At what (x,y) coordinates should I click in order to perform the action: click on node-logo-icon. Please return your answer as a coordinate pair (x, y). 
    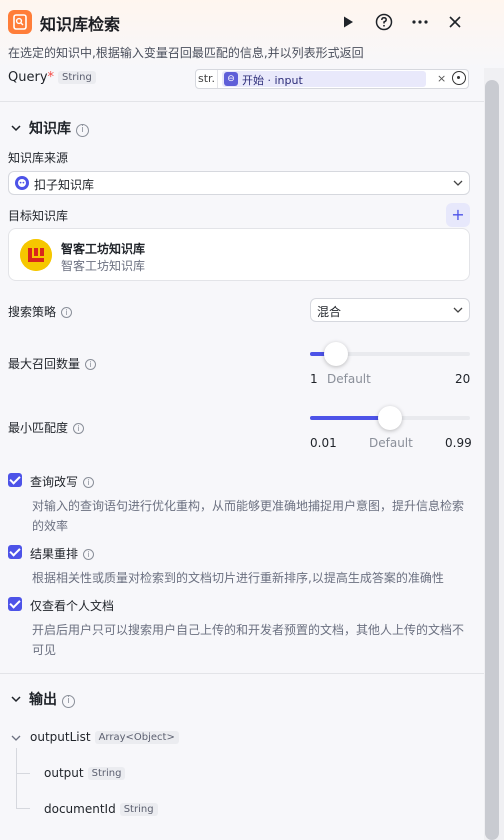
    Looking at the image, I should click on (20, 22).